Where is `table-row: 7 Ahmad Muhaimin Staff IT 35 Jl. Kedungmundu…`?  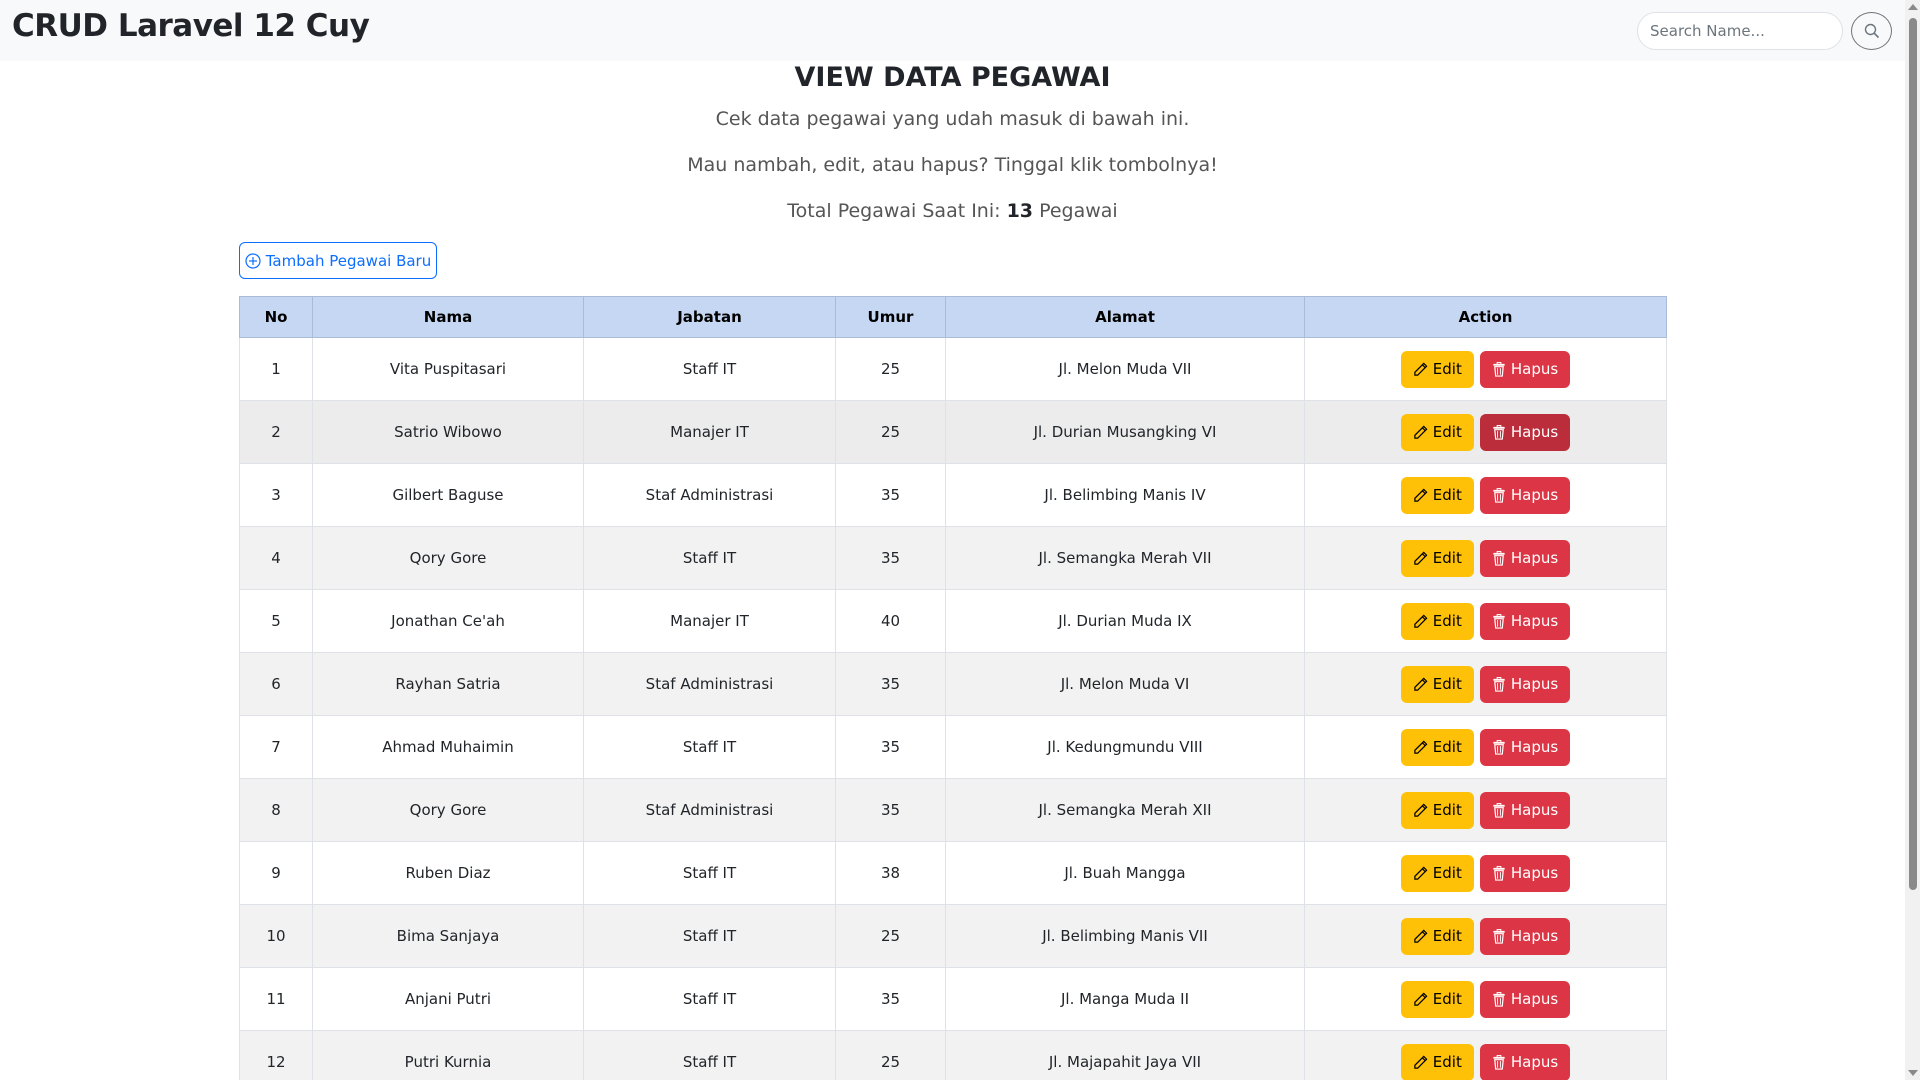 table-row: 7 Ahmad Muhaimin Staff IT 35 Jl. Kedungmundu… is located at coordinates (953, 747).